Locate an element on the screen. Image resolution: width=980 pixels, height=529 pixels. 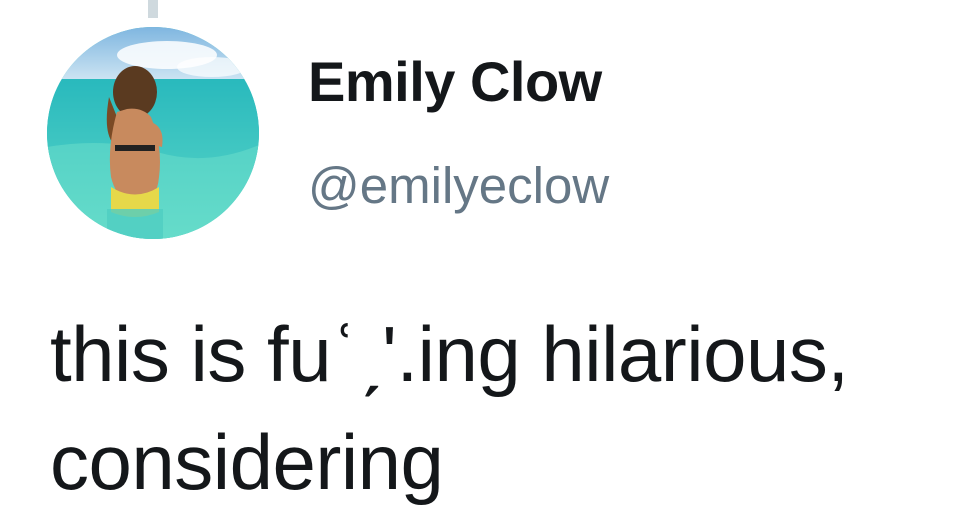
tweet-text-line-2: considering is located at coordinates (247, 462).